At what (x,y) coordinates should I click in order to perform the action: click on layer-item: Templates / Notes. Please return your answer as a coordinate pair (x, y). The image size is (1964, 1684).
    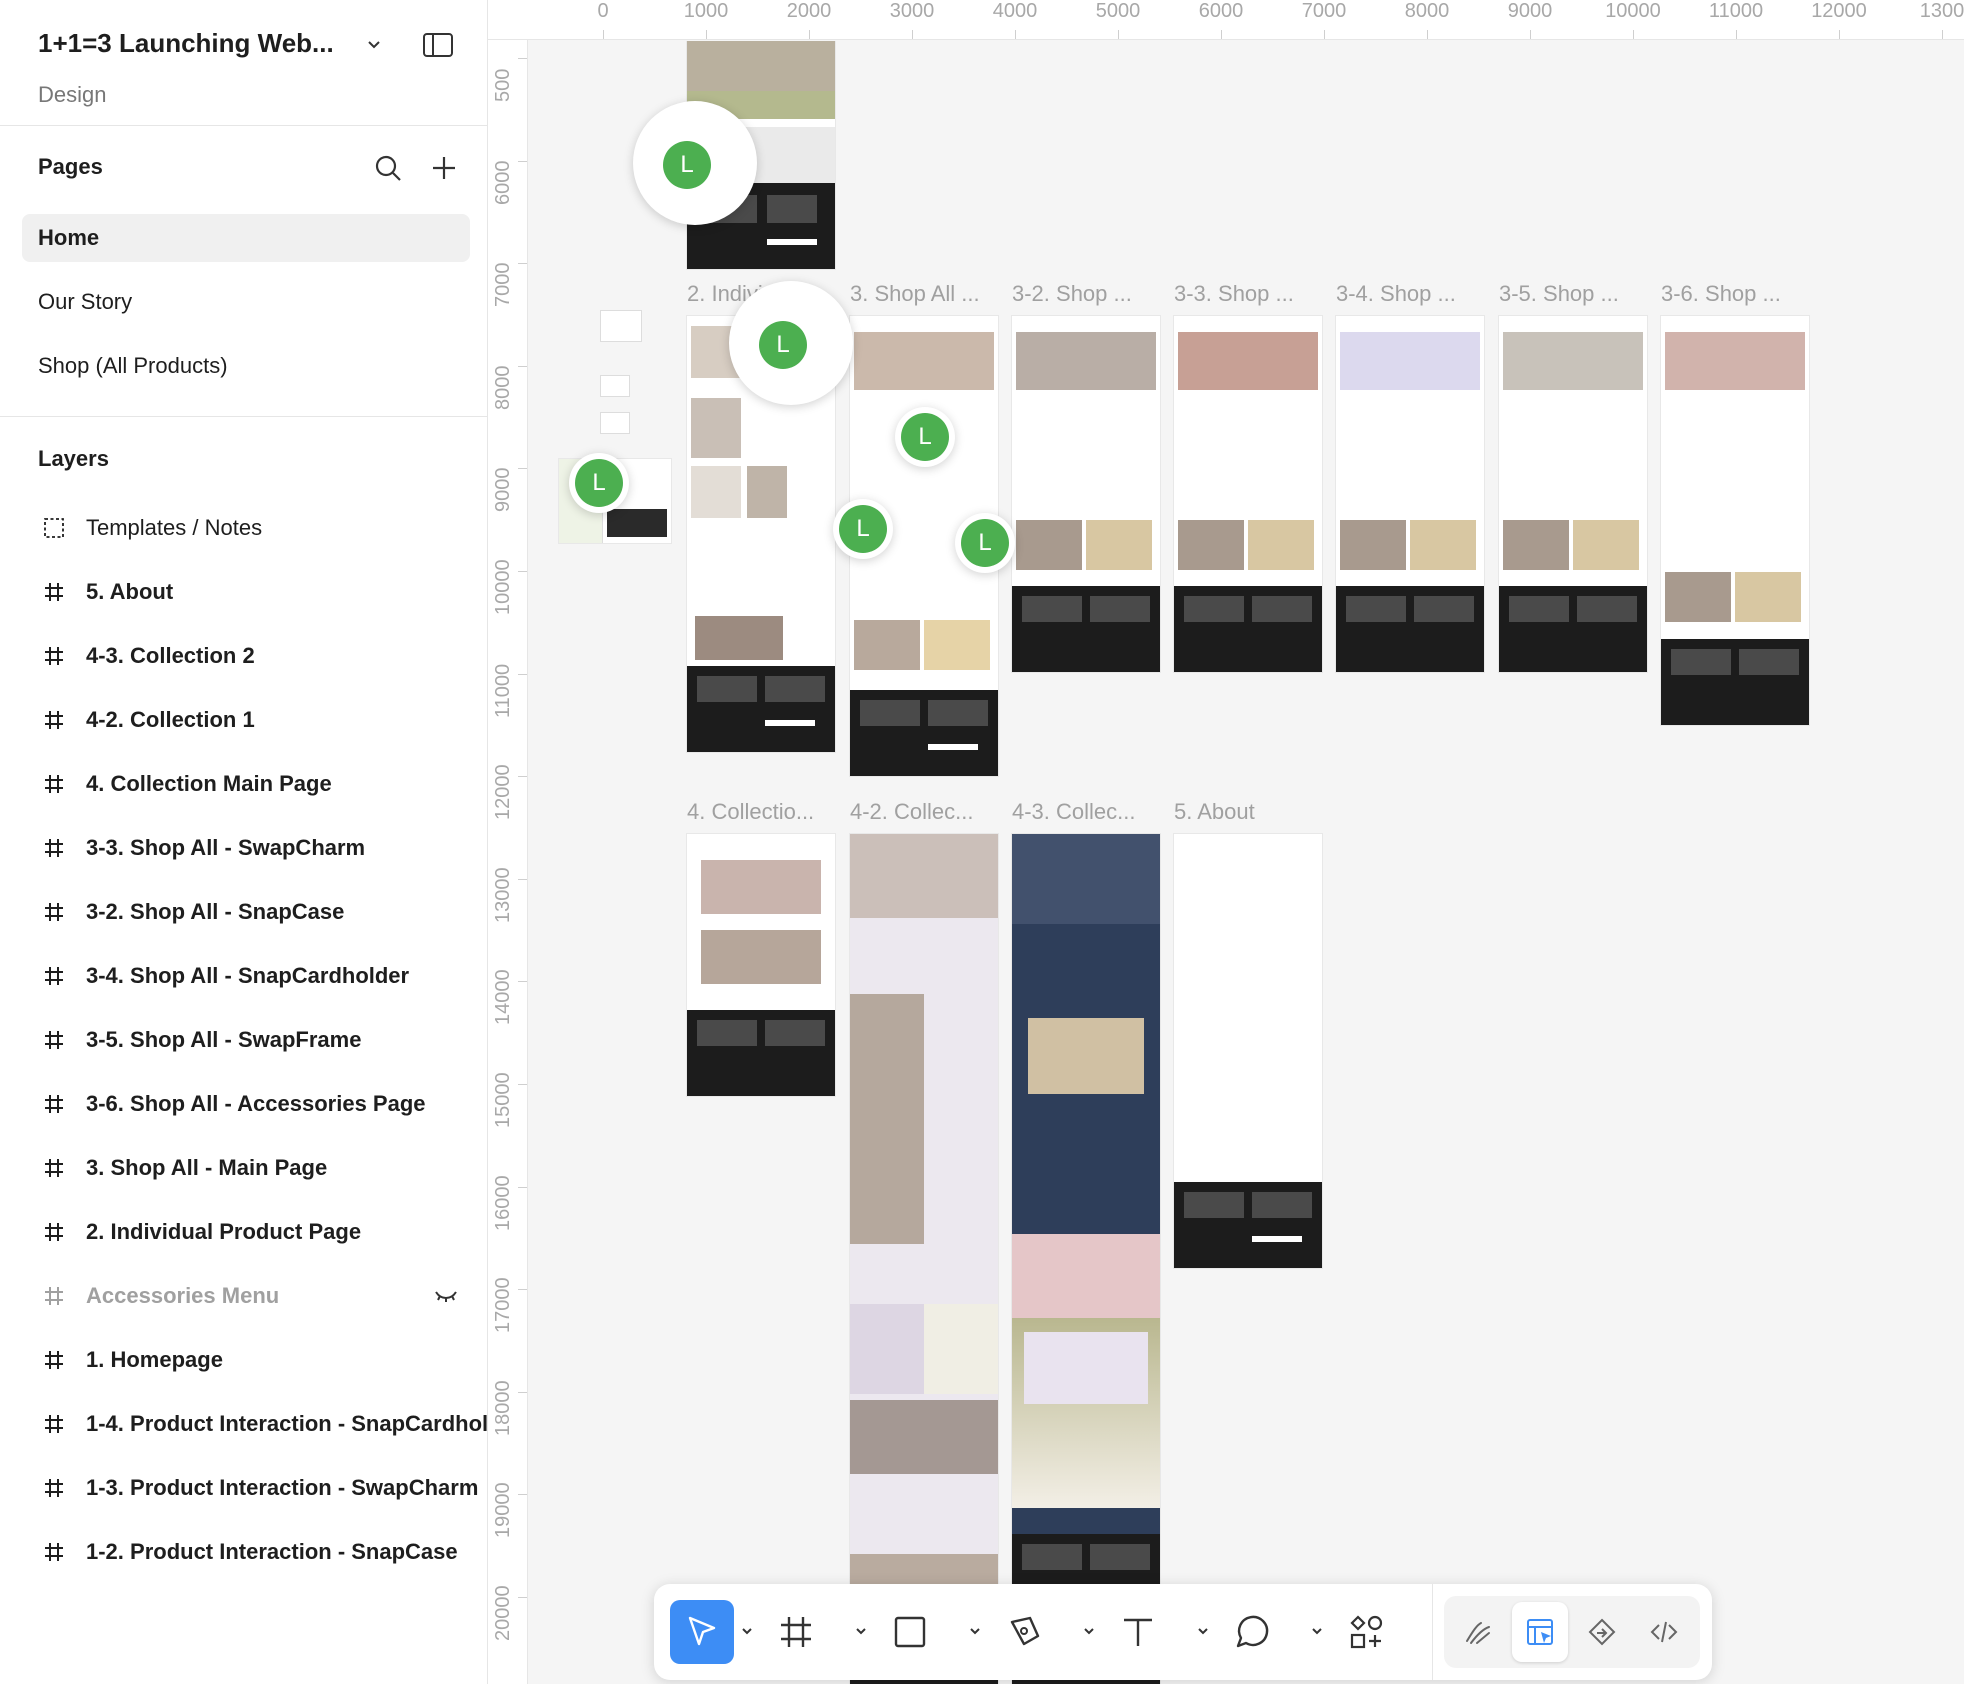
    Looking at the image, I should click on (244, 528).